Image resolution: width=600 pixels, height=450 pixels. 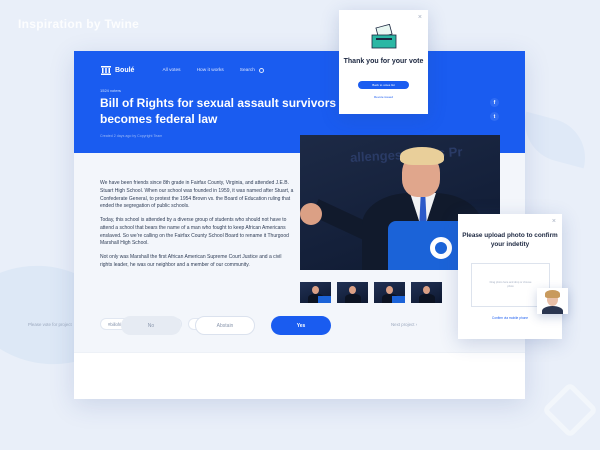 I want to click on next-project-link: Next project ›, so click(x=404, y=324).